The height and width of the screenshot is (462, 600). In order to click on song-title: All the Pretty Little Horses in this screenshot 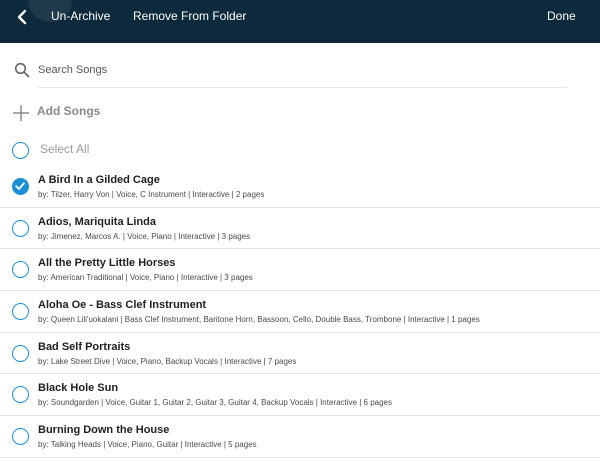, I will do `click(107, 263)`.